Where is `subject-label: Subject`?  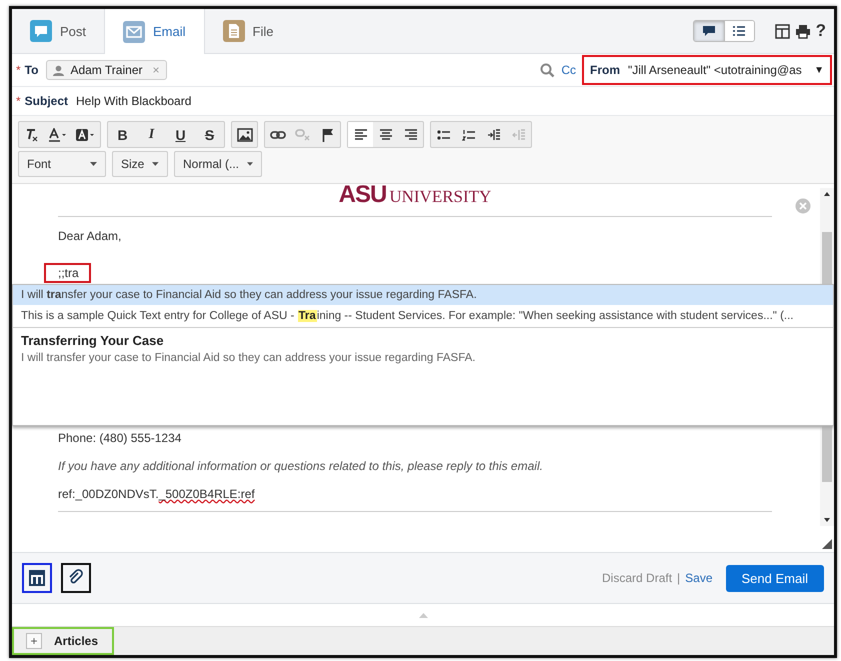 subject-label: Subject is located at coordinates (46, 101).